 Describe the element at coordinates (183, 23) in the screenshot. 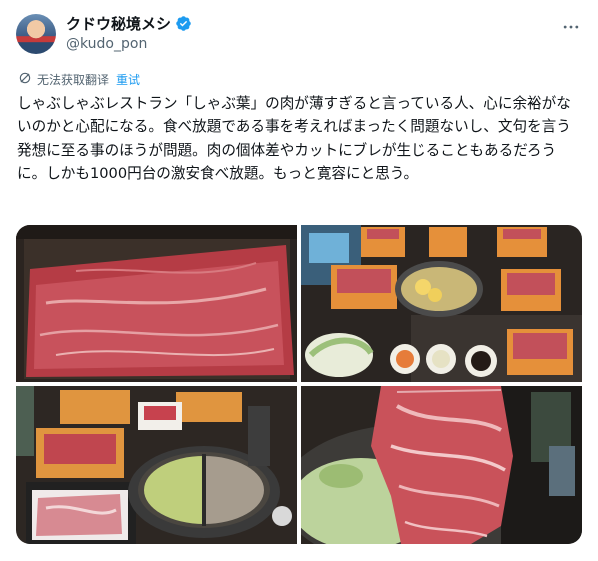

I see `verified-badge-icon` at that location.